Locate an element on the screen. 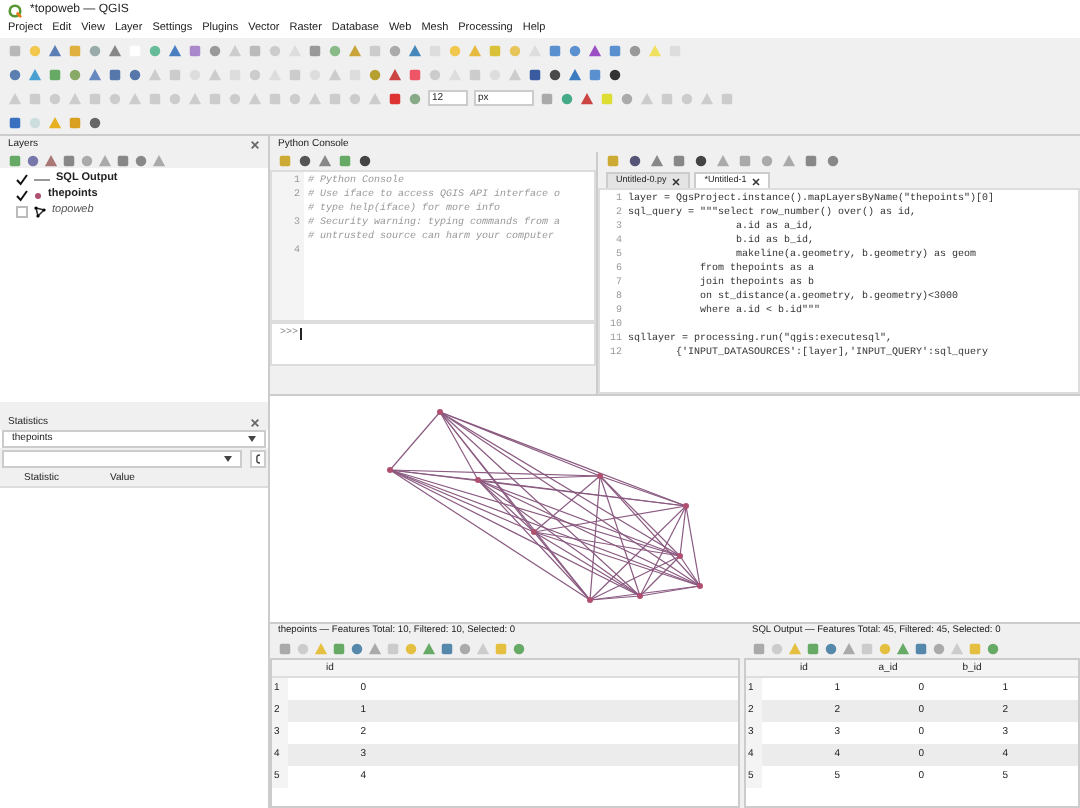 Image resolution: width=1080 pixels, height=808 pixels. brace-icon is located at coordinates (258, 459).